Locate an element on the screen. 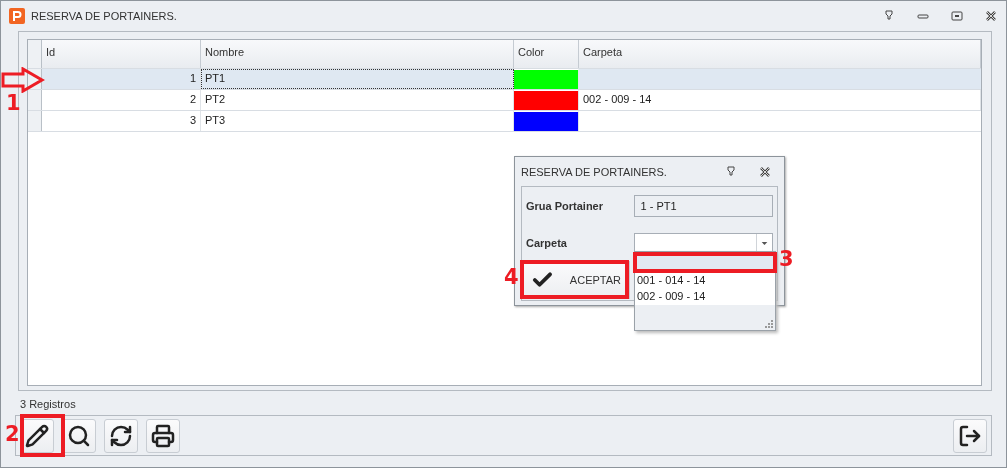 The width and height of the screenshot is (1007, 468). column-header: Color is located at coordinates (546, 54).